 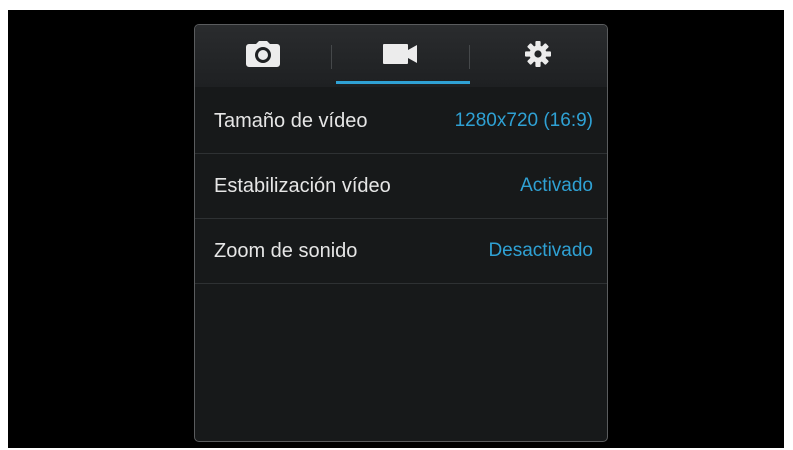 I want to click on tab-photo-settings, so click(x=263, y=56).